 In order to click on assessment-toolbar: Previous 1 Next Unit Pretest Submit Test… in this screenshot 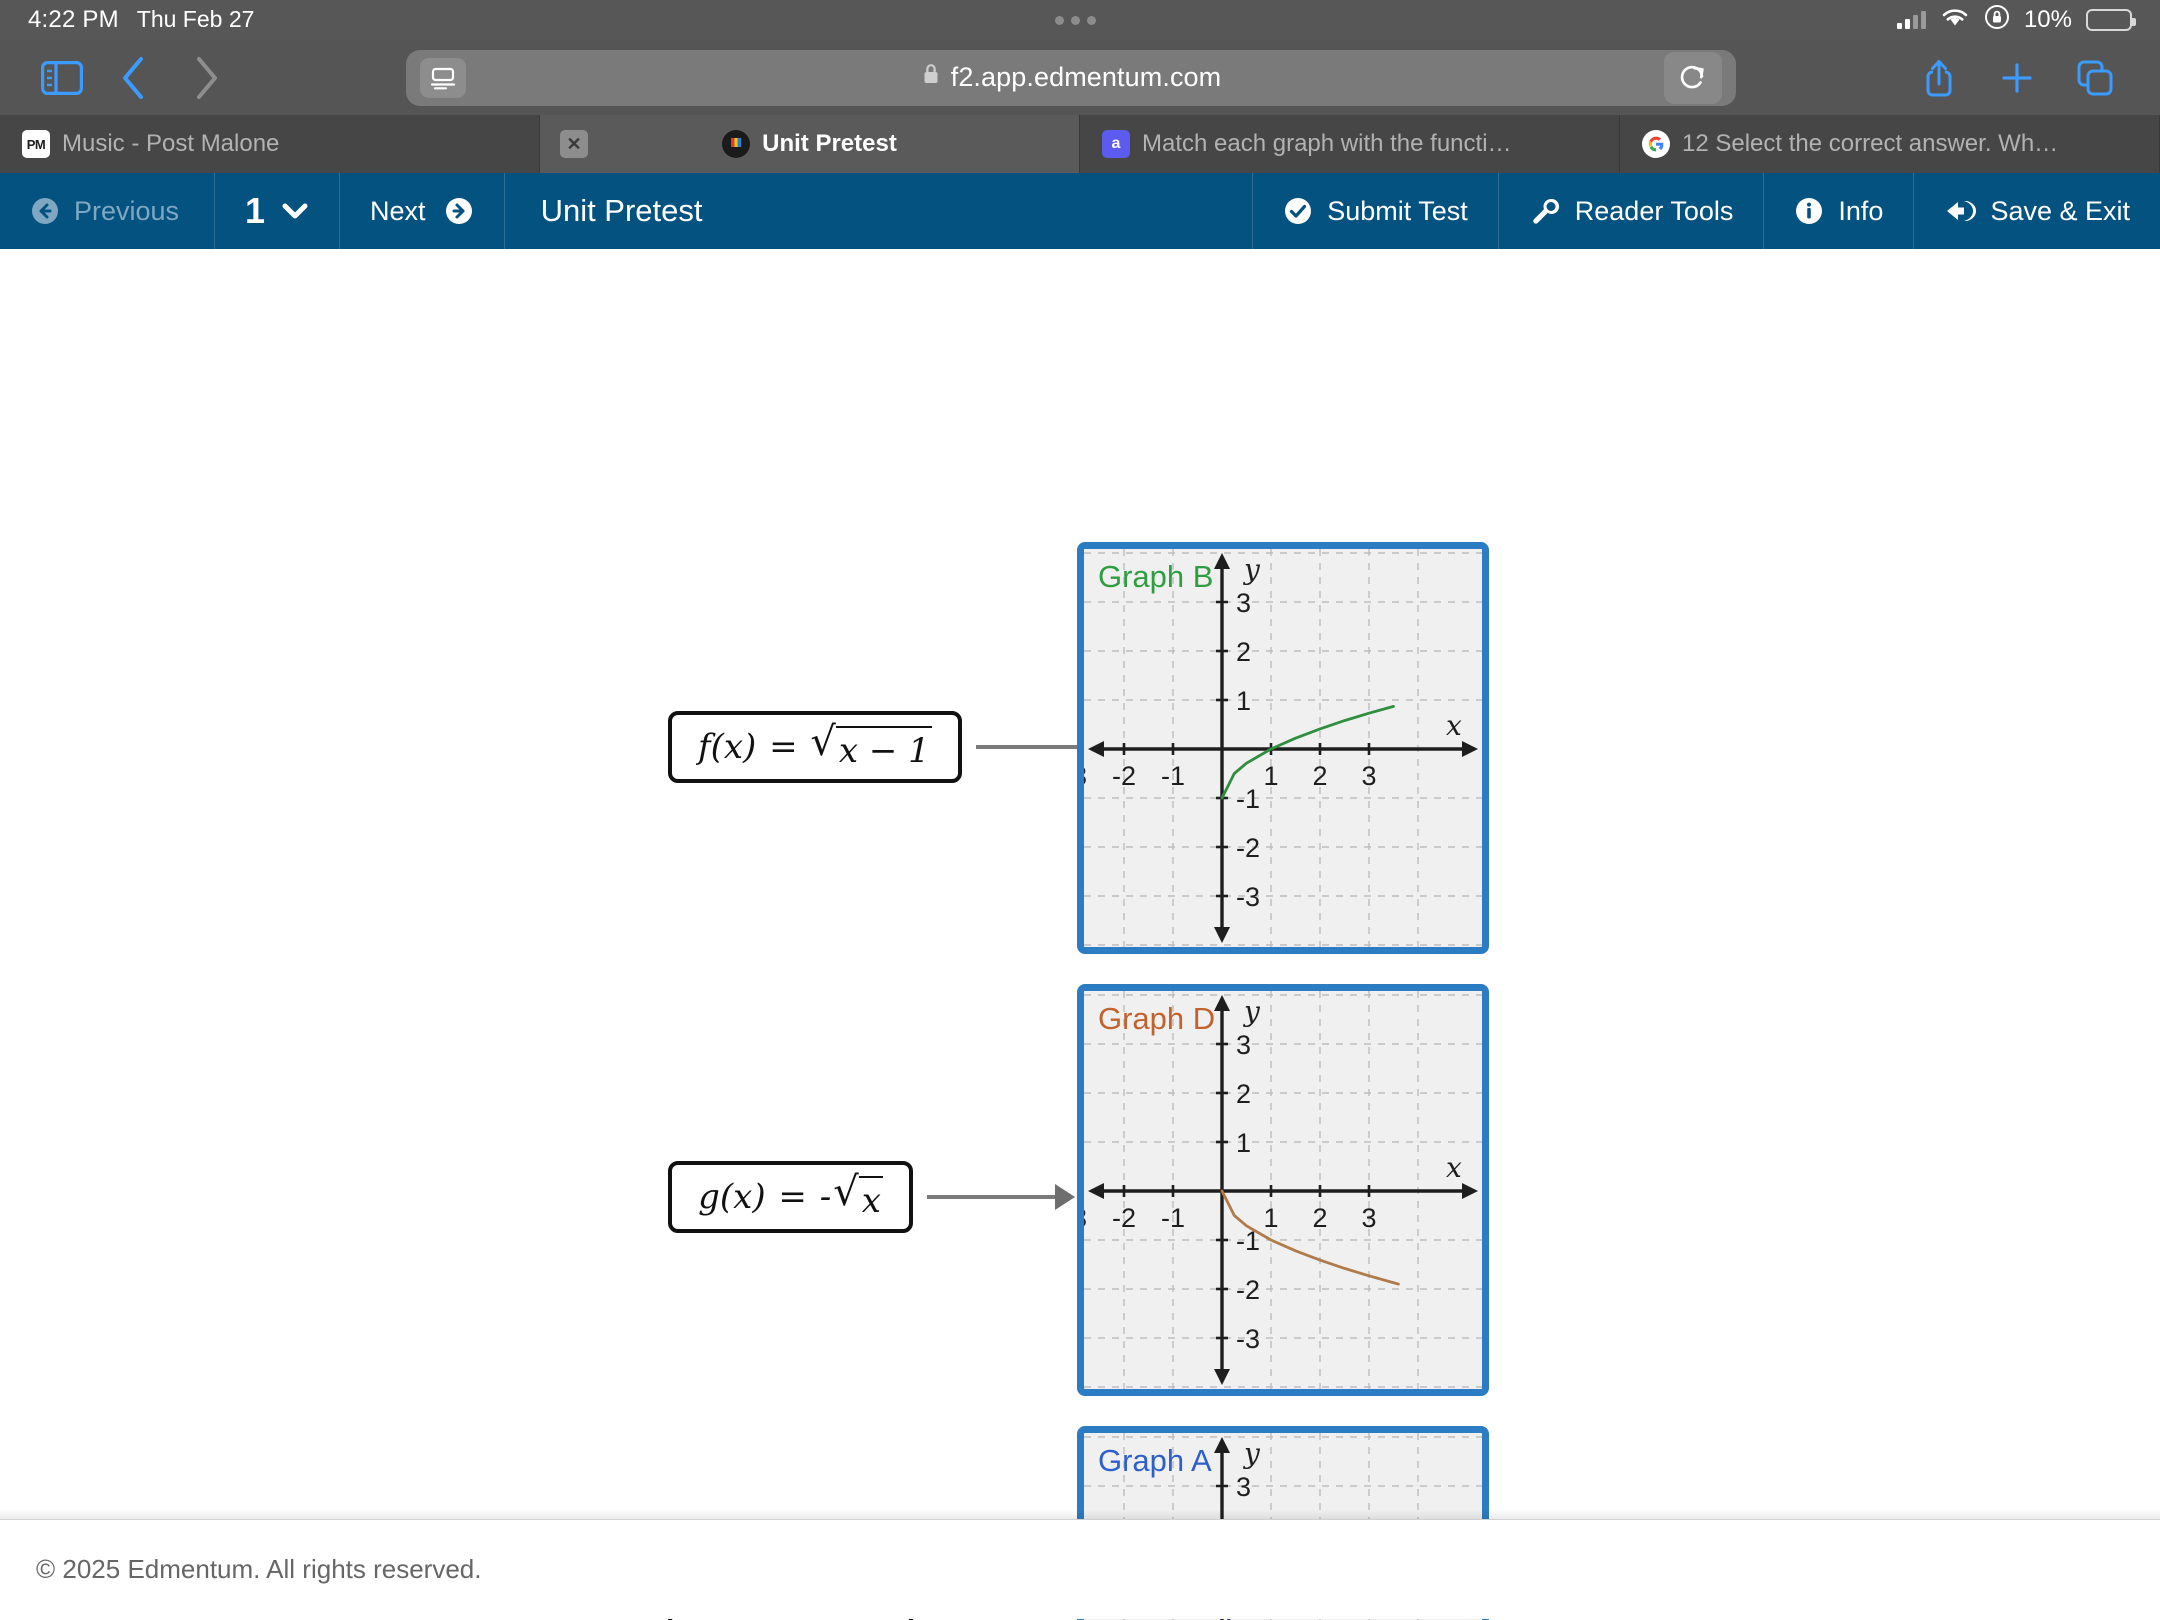, I will do `click(1080, 211)`.